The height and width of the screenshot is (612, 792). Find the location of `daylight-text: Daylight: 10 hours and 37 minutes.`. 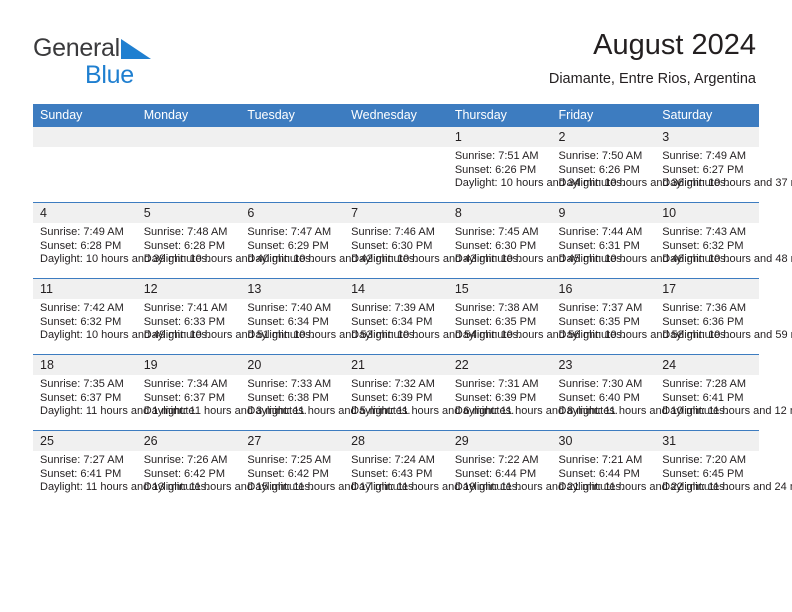

daylight-text: Daylight: 10 hours and 37 minutes. is located at coordinates (727, 183).